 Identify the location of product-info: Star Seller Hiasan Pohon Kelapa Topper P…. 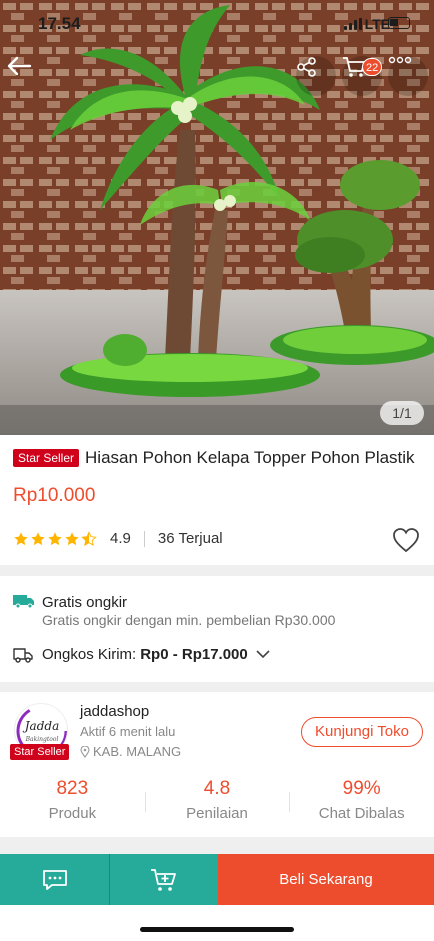
(217, 500).